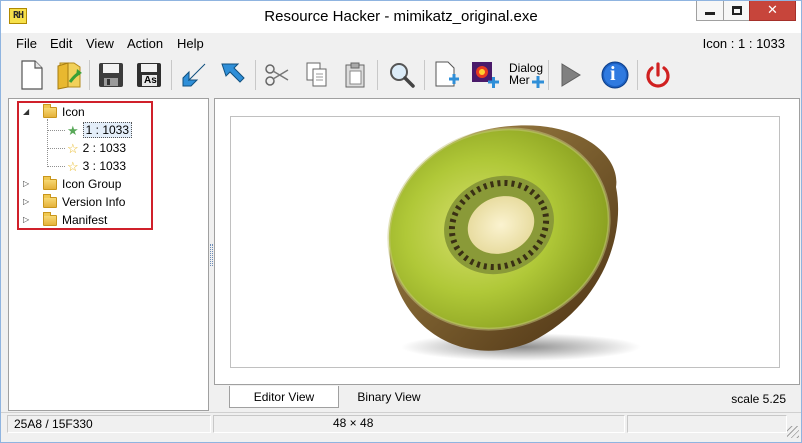  What do you see at coordinates (507, 398) in the screenshot?
I see `view-tabs: Editor View Binary View scale 5.25` at bounding box center [507, 398].